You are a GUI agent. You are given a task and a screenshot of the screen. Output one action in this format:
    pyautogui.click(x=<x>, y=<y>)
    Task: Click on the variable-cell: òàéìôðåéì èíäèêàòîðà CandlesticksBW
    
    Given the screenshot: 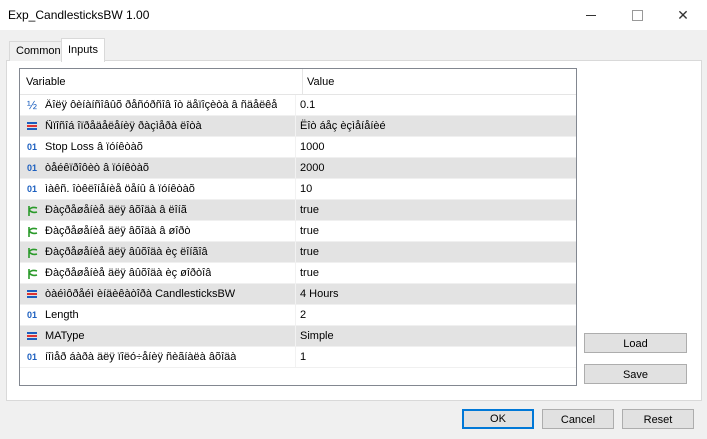 What is the action you would take?
    pyautogui.click(x=158, y=294)
    